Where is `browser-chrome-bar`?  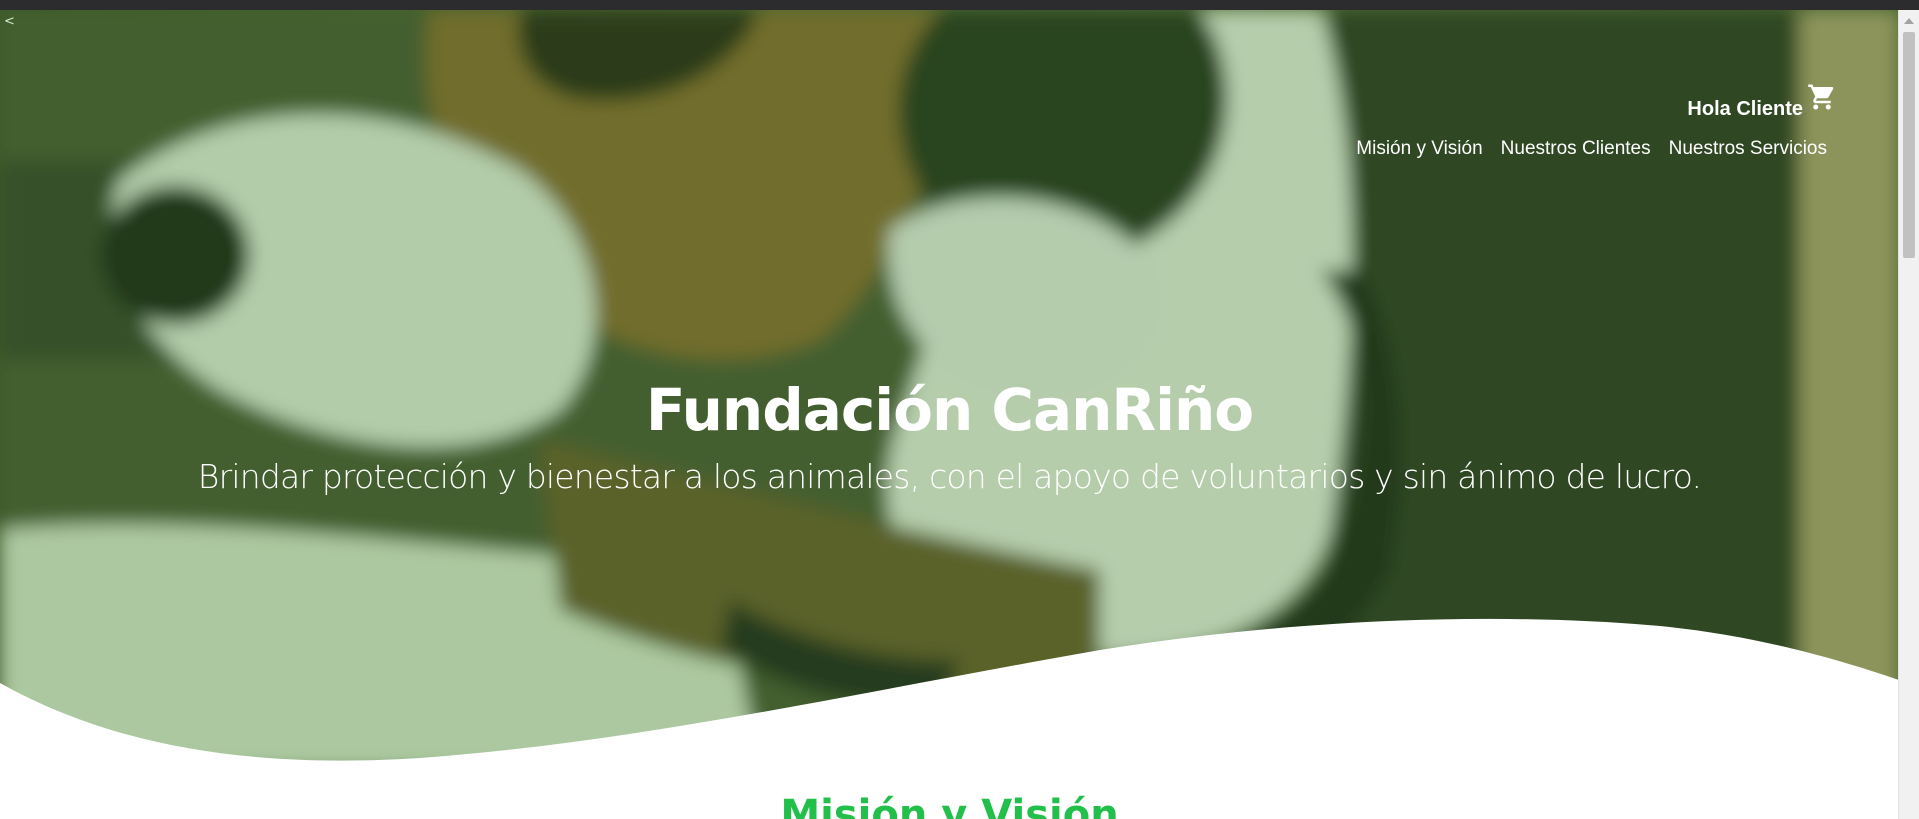
browser-chrome-bar is located at coordinates (959, 5).